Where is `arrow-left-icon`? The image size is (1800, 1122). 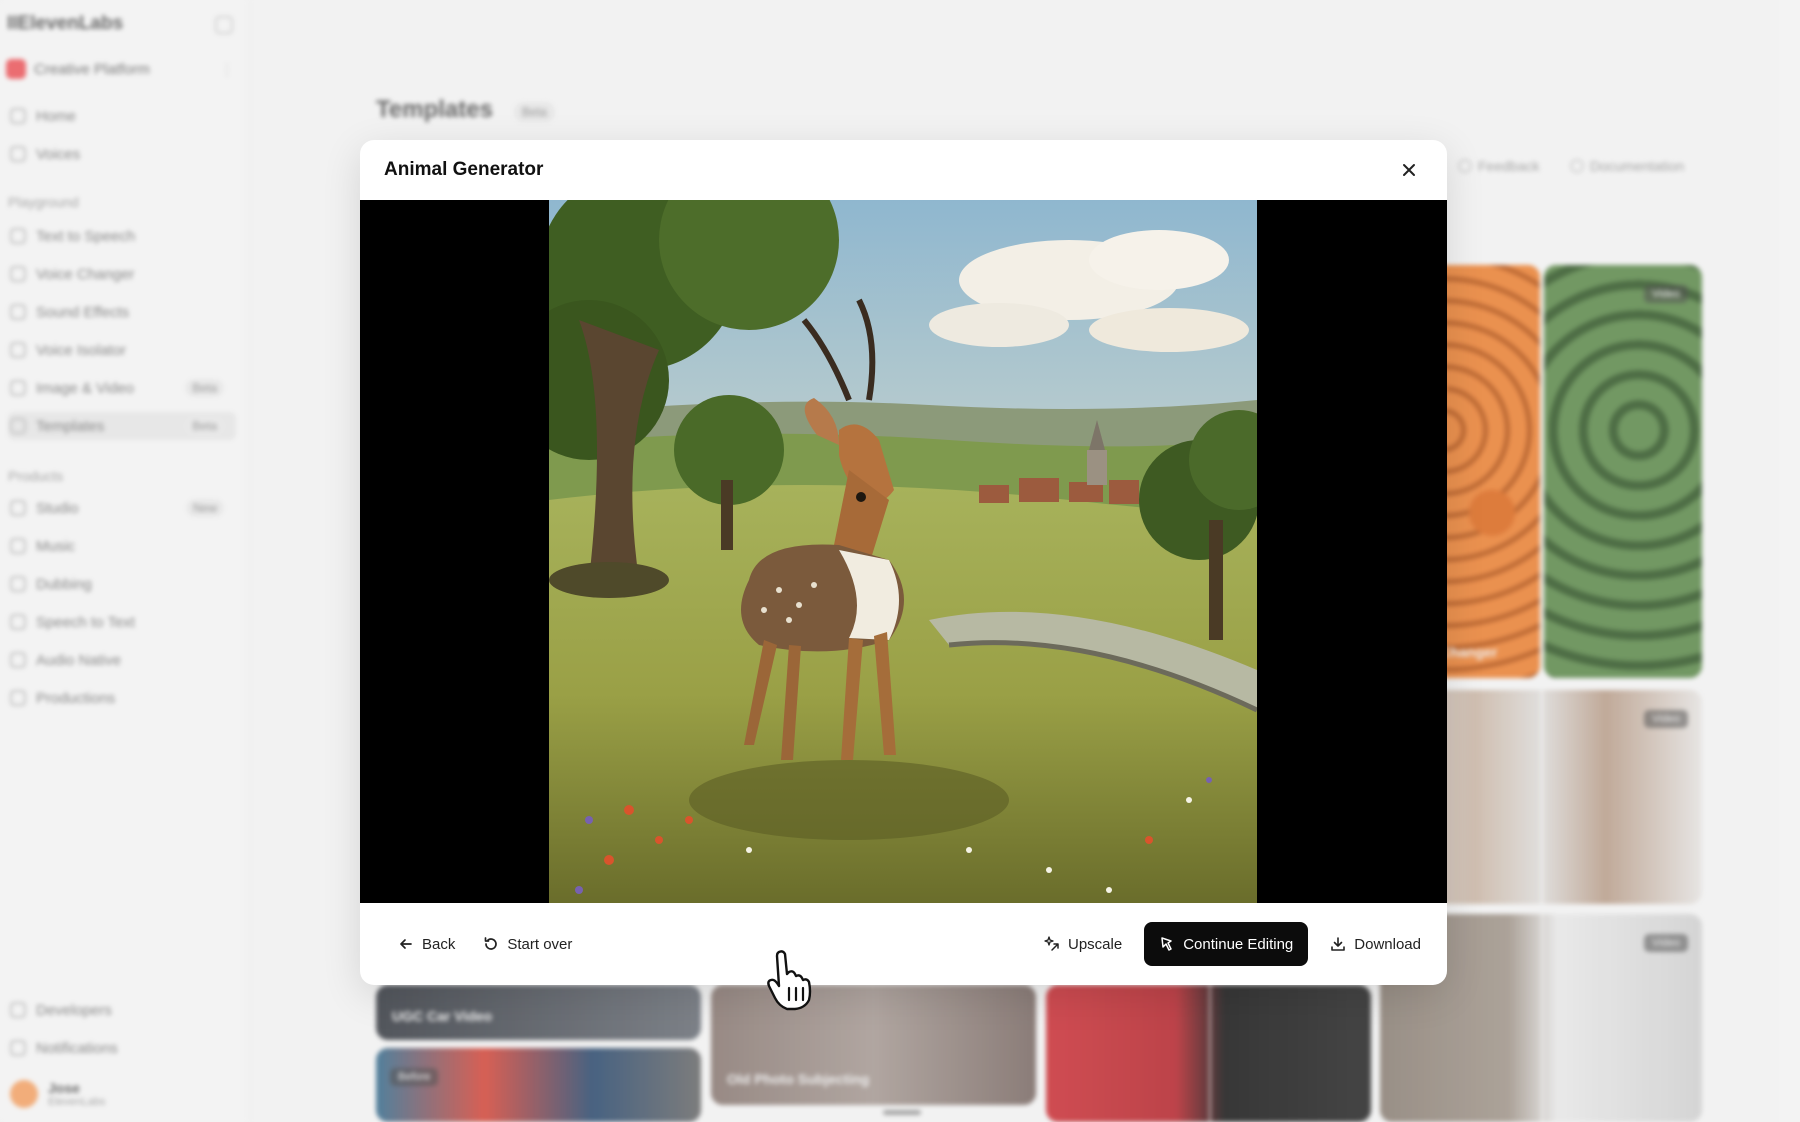
arrow-left-icon is located at coordinates (406, 944).